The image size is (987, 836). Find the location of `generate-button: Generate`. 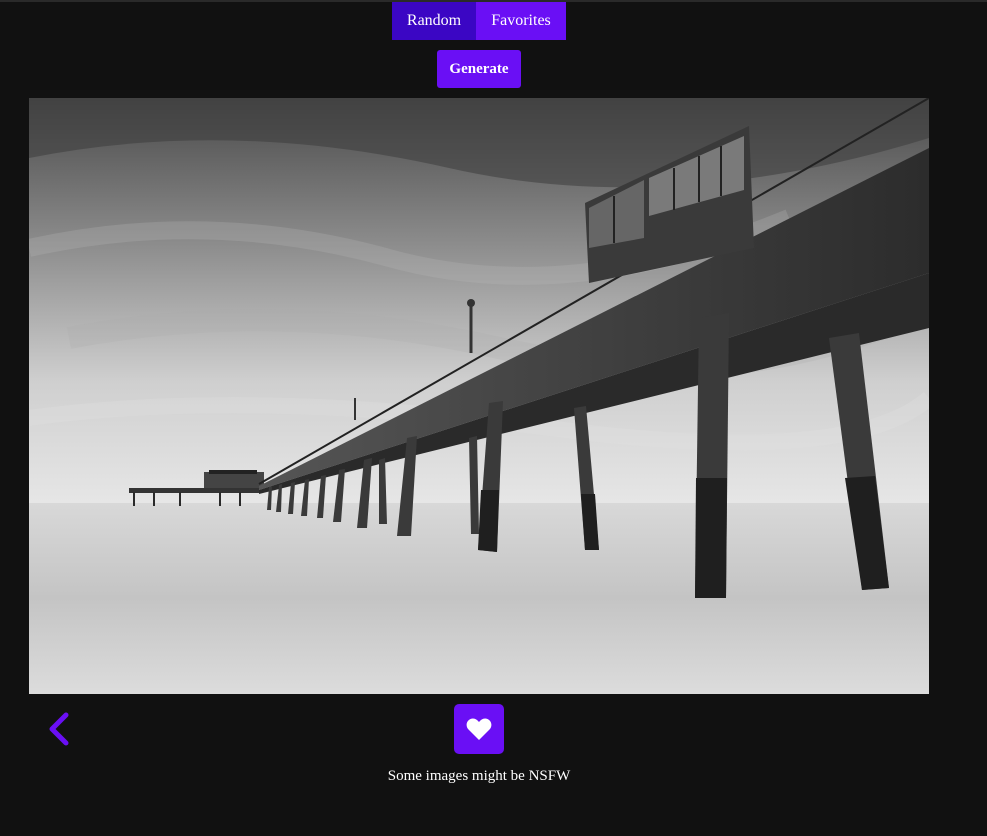

generate-button: Generate is located at coordinates (479, 69).